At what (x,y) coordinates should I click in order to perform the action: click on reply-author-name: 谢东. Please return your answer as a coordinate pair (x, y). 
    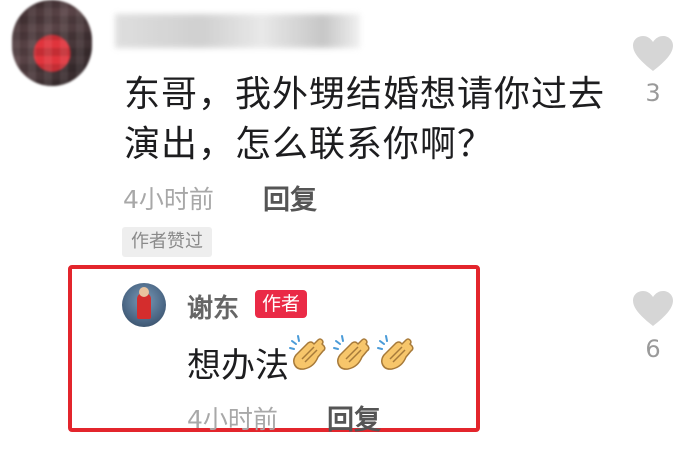
    Looking at the image, I should click on (213, 306).